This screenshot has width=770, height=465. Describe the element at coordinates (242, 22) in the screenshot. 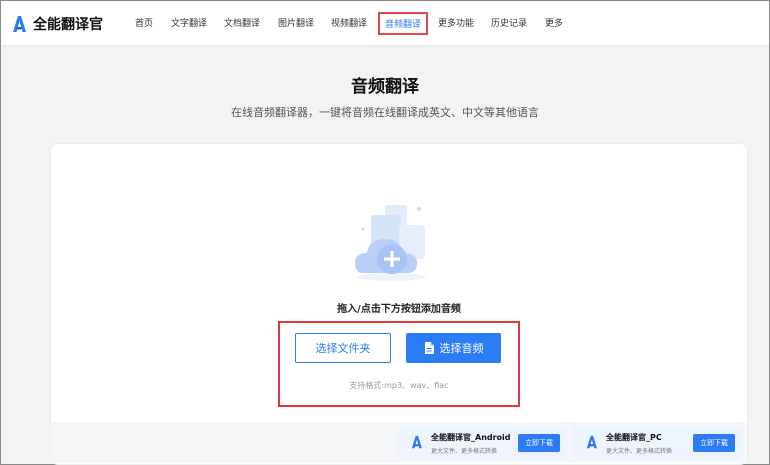

I see `nav-item-document-translate: 文档翻译` at that location.